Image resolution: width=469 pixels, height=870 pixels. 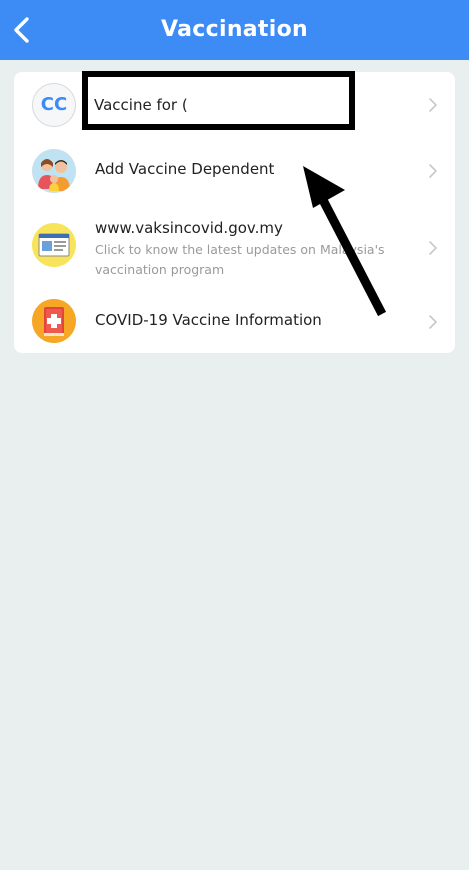 What do you see at coordinates (218, 100) in the screenshot?
I see `highlight-box-annotation` at bounding box center [218, 100].